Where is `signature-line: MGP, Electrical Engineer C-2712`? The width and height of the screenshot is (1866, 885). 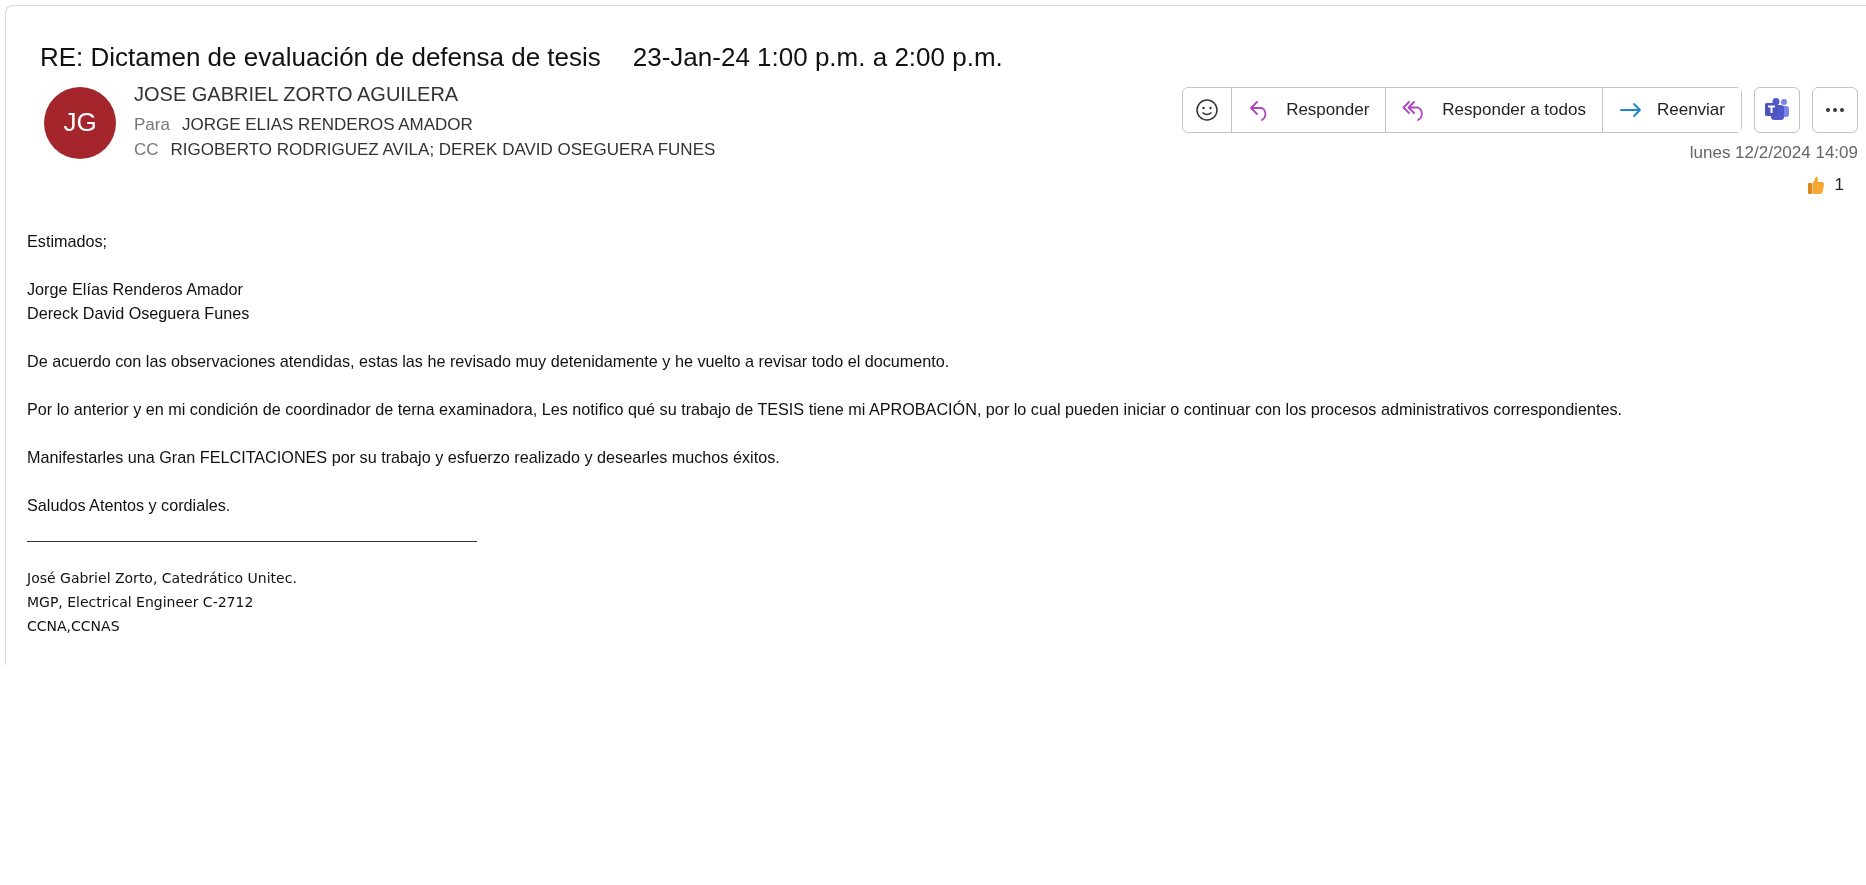 signature-line: MGP, Electrical Engineer C-2712 is located at coordinates (141, 602).